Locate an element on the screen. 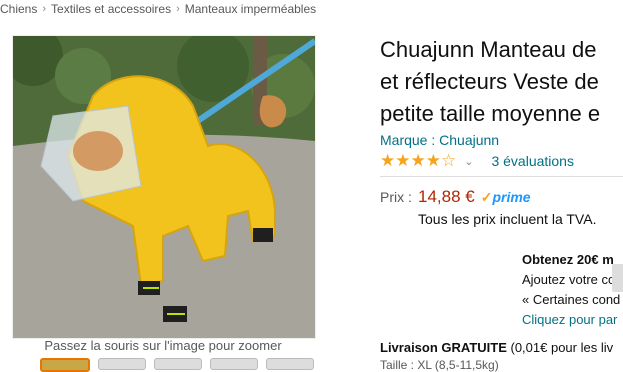  thumbnail-strip is located at coordinates (177, 365).